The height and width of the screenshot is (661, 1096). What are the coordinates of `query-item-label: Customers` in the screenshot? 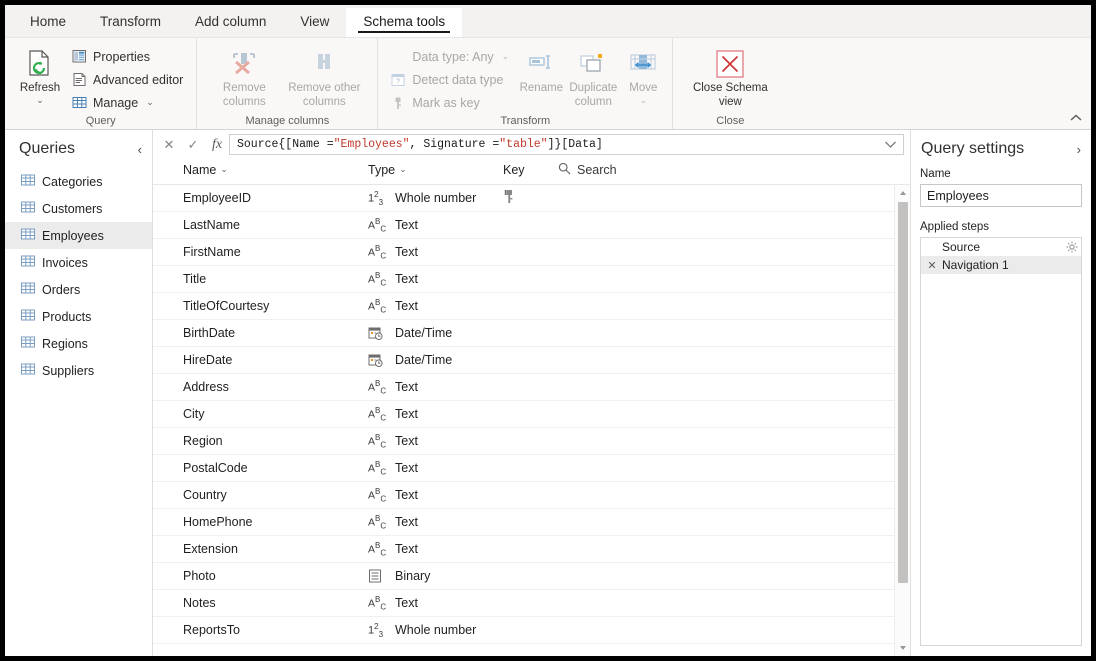 It's located at (72, 208).